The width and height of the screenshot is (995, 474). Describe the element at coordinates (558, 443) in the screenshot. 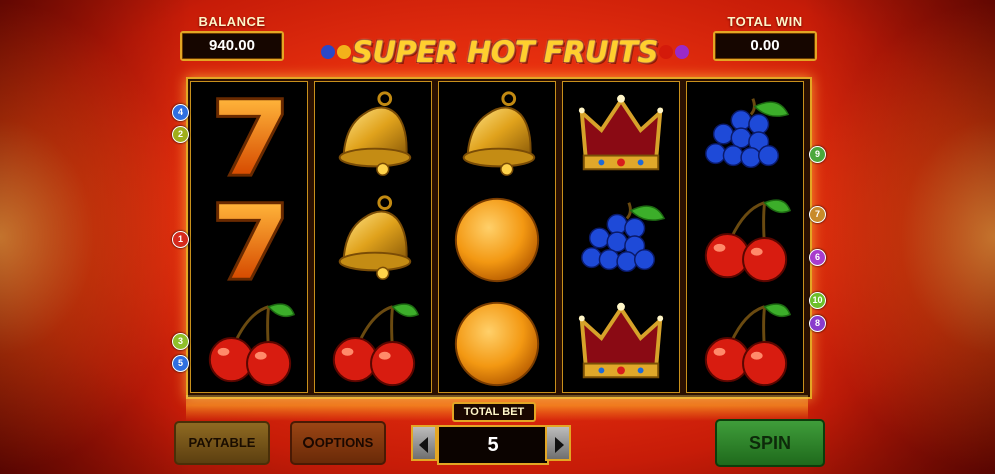

I see `bet-increase-button` at that location.